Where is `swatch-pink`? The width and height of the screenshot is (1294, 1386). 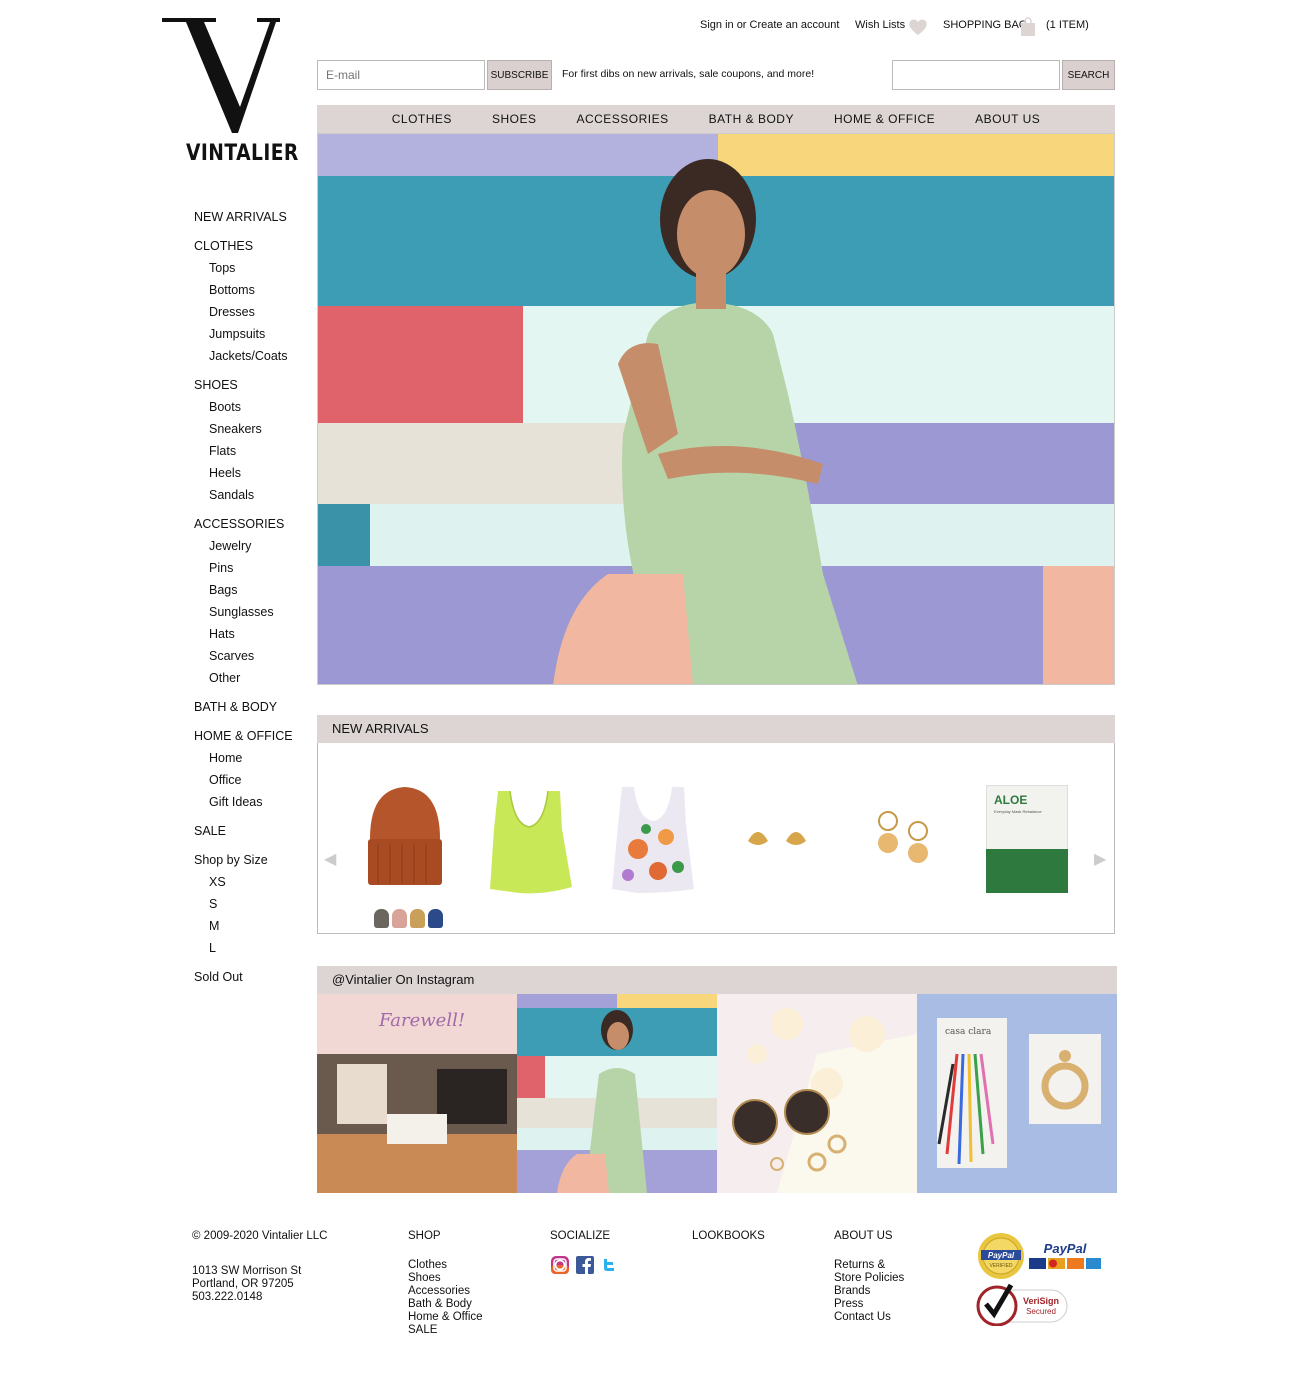
swatch-pink is located at coordinates (399, 918).